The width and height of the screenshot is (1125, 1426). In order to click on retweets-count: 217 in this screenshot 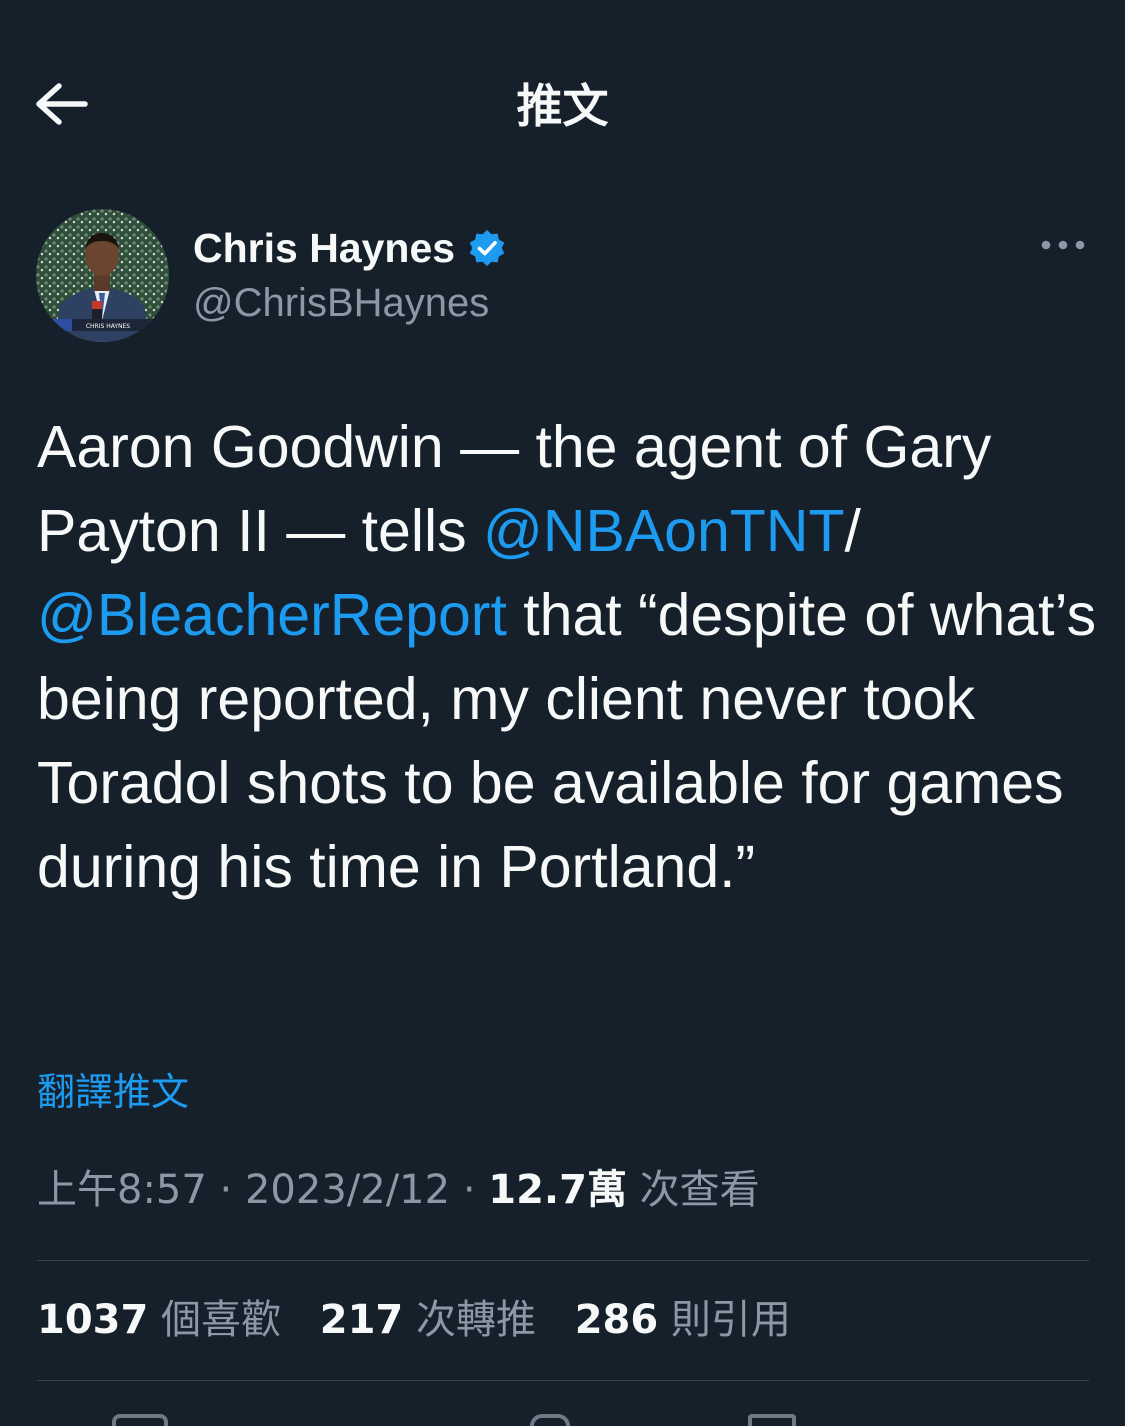, I will do `click(361, 1320)`.